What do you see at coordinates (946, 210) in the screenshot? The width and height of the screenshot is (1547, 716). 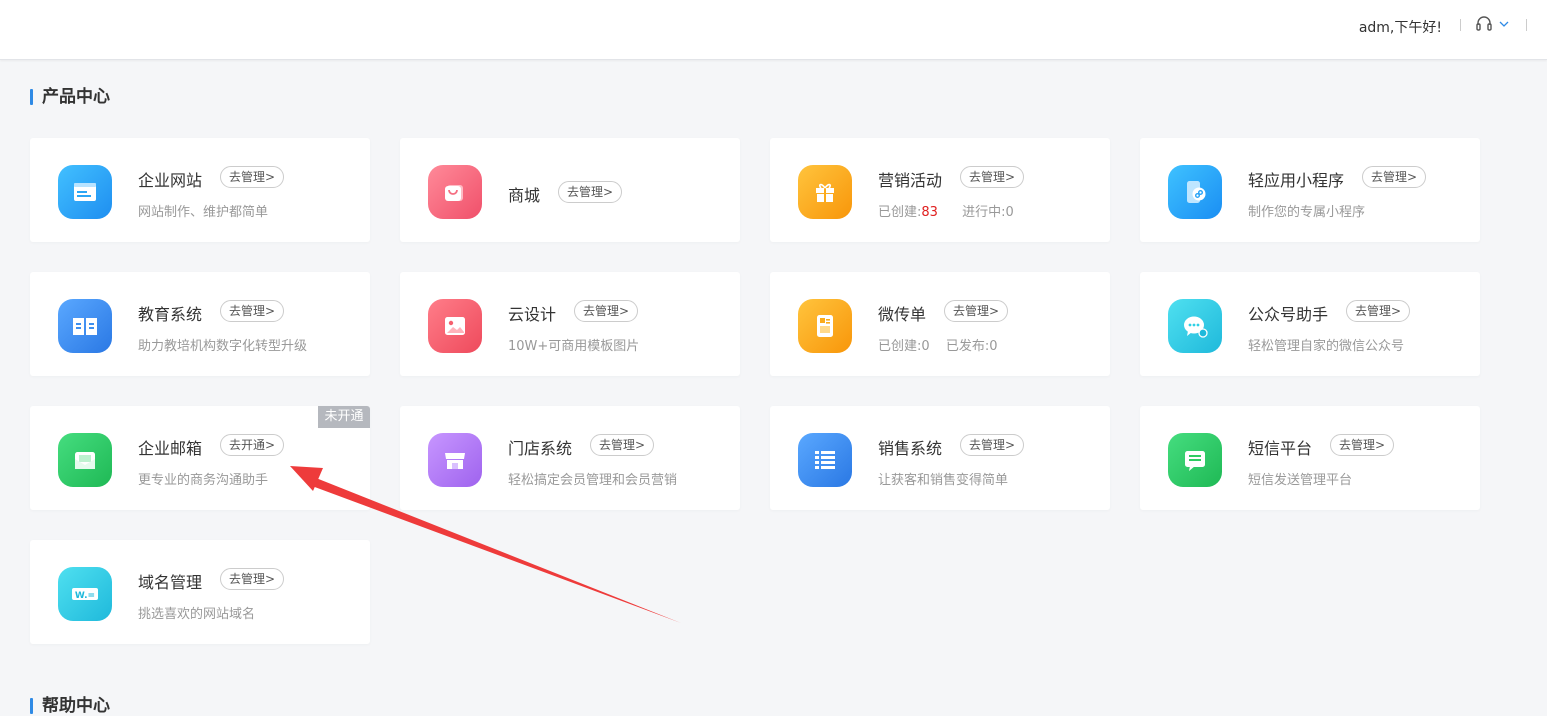 I see `product-stats: 已创建:83 进行中:0` at bounding box center [946, 210].